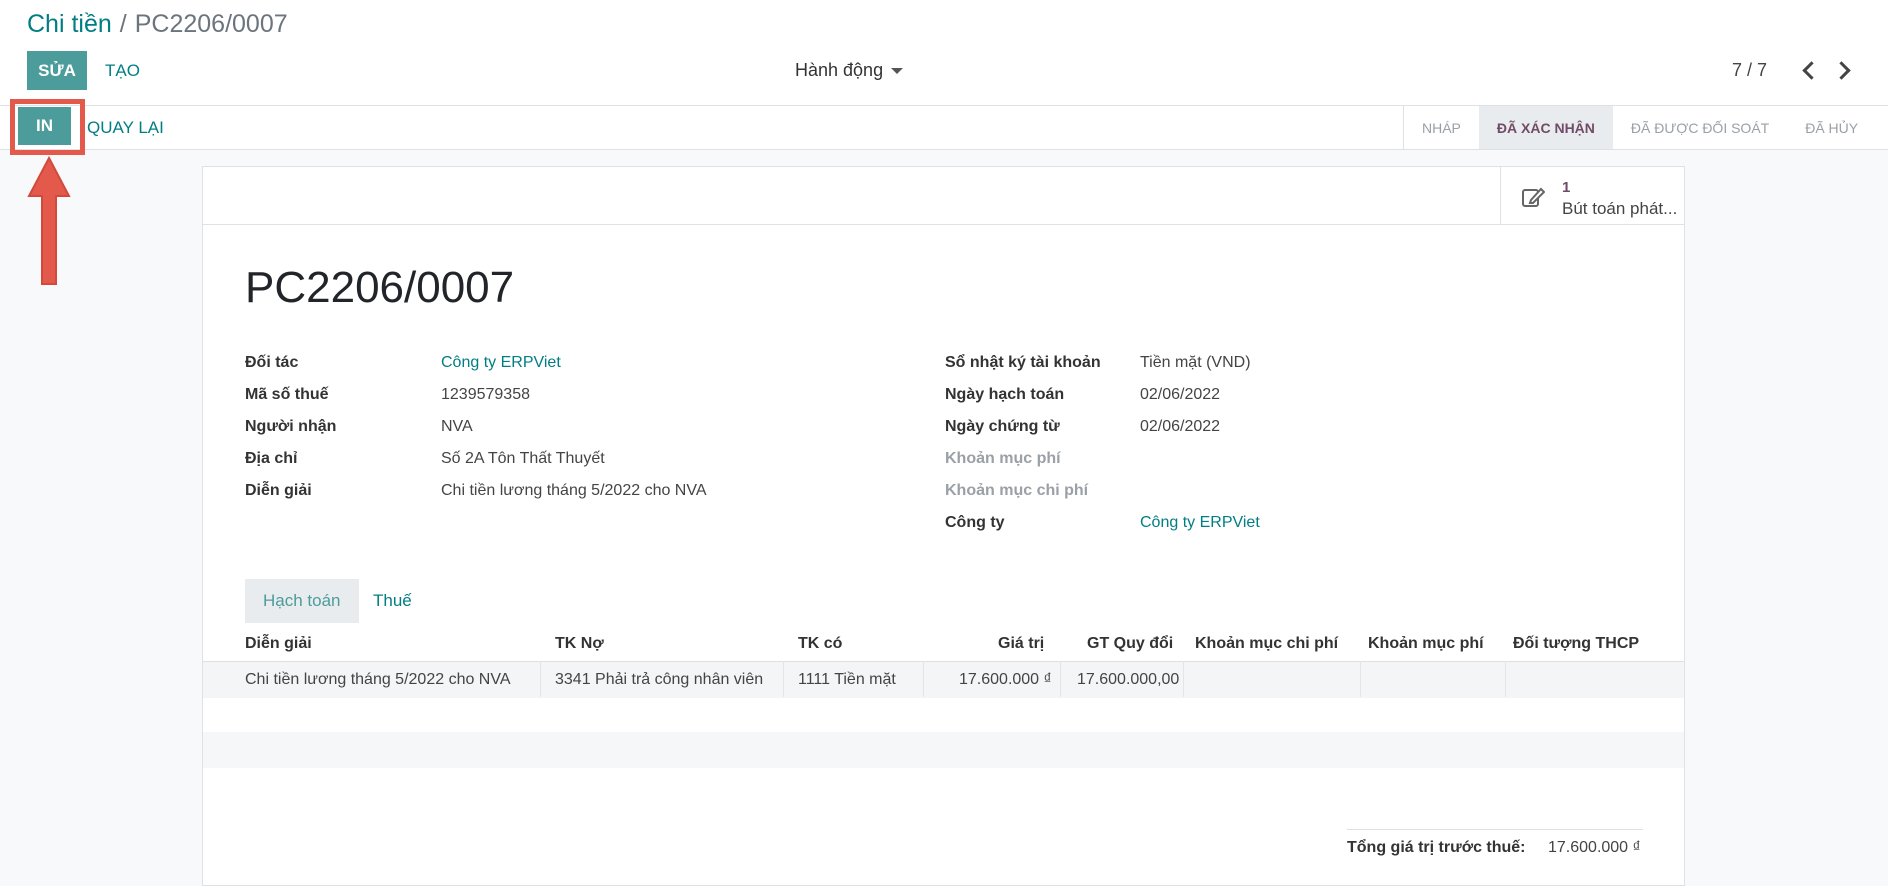 This screenshot has width=1888, height=886. I want to click on status-step-draft: NHÁP, so click(1441, 128).